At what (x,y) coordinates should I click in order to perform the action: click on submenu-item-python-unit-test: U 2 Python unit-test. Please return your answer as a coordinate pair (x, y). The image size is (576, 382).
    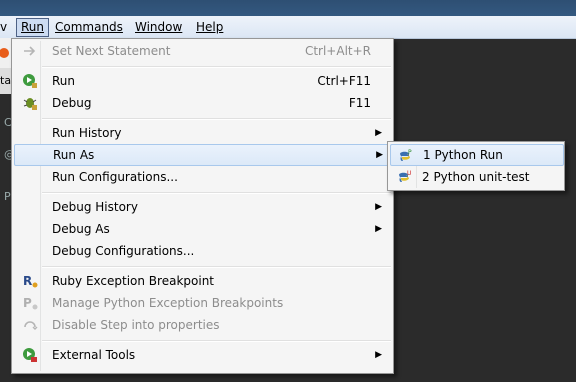
    Looking at the image, I should click on (476, 177).